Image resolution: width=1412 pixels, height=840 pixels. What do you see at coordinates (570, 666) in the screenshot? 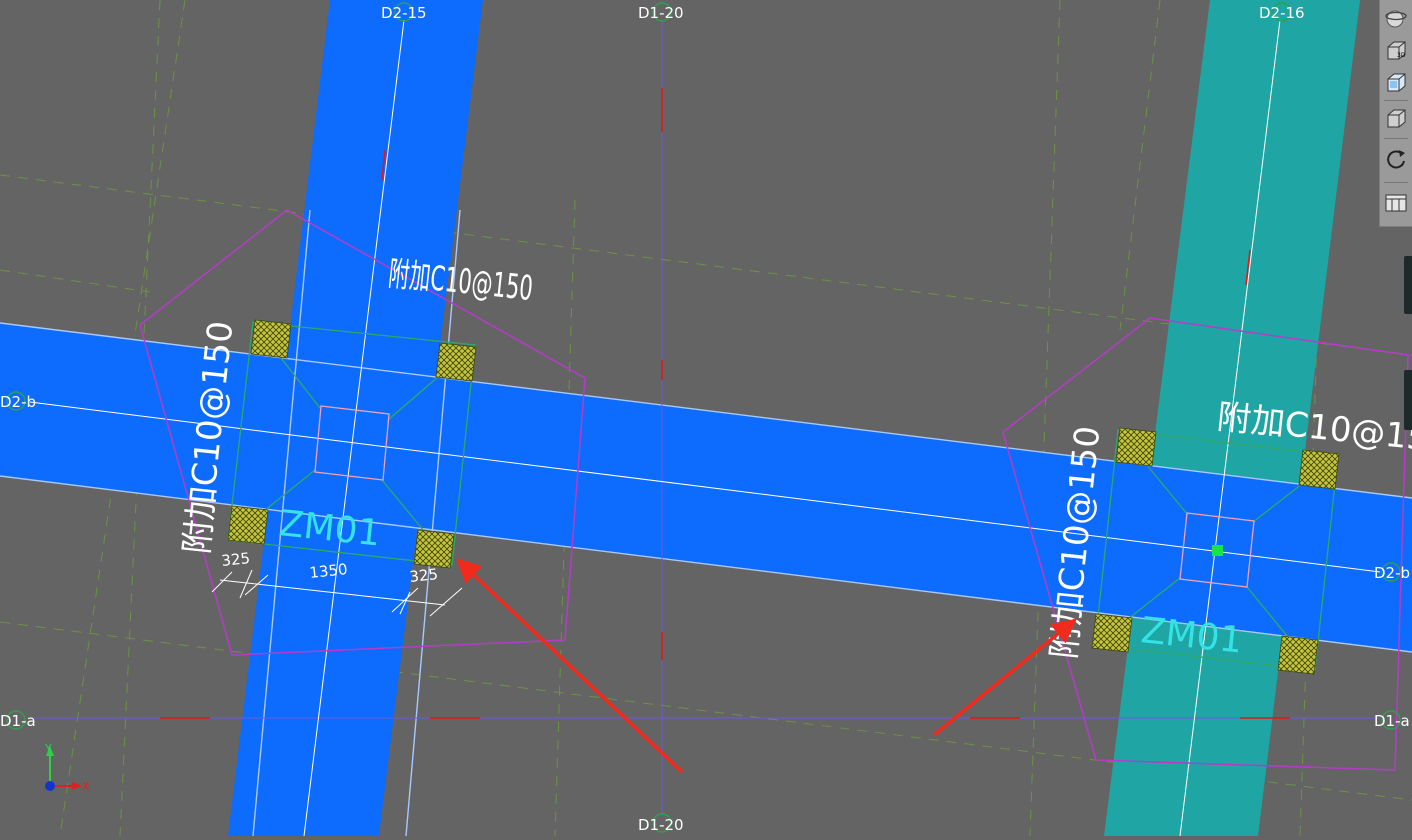
I see `red-arrow-left` at bounding box center [570, 666].